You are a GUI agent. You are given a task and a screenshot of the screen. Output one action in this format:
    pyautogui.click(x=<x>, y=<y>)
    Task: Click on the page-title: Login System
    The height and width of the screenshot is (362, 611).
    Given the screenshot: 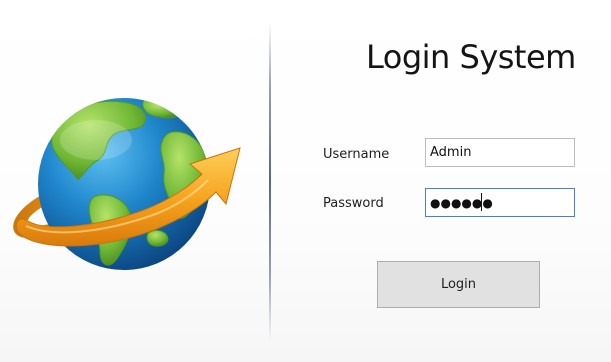 What is the action you would take?
    pyautogui.click(x=471, y=57)
    